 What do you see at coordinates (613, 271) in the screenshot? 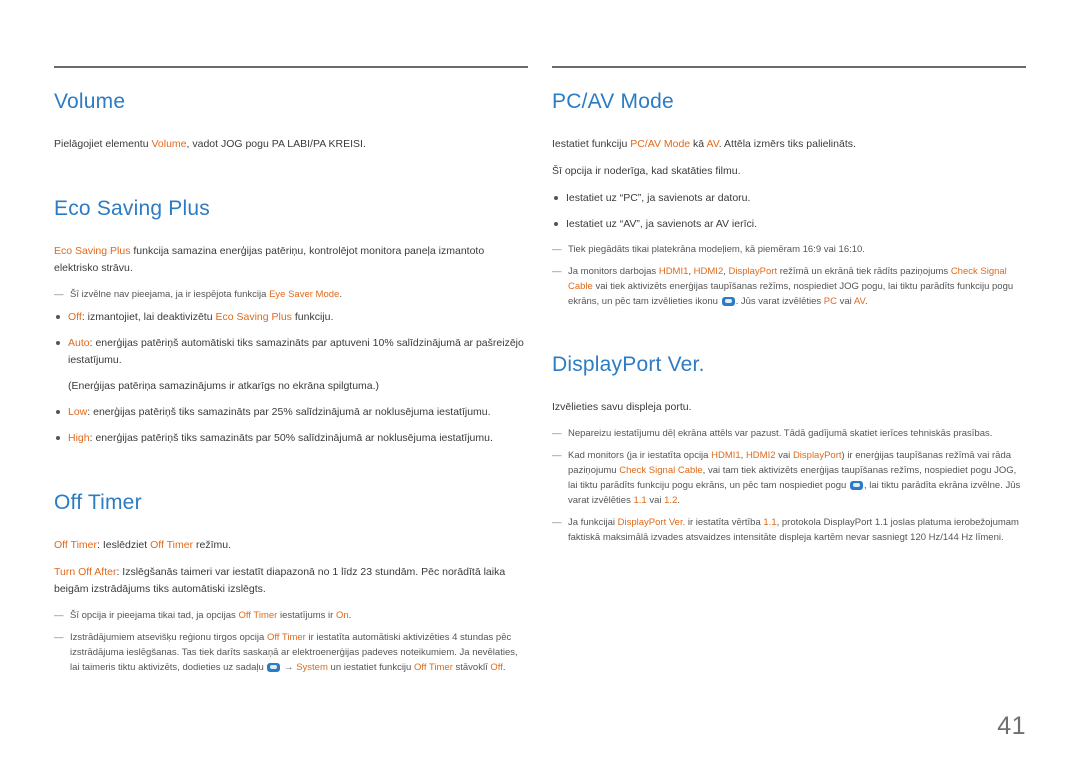
I see `pcav-note2-pre: Ja monitors darbojas` at bounding box center [613, 271].